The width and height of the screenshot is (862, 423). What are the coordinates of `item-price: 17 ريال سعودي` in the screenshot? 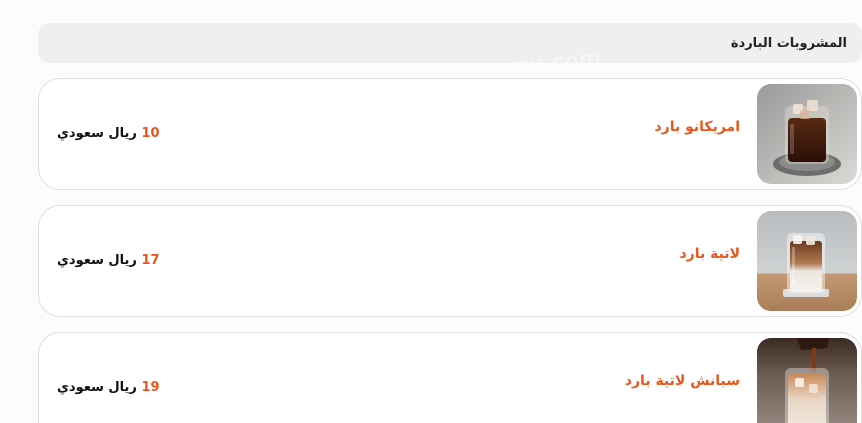 It's located at (108, 260).